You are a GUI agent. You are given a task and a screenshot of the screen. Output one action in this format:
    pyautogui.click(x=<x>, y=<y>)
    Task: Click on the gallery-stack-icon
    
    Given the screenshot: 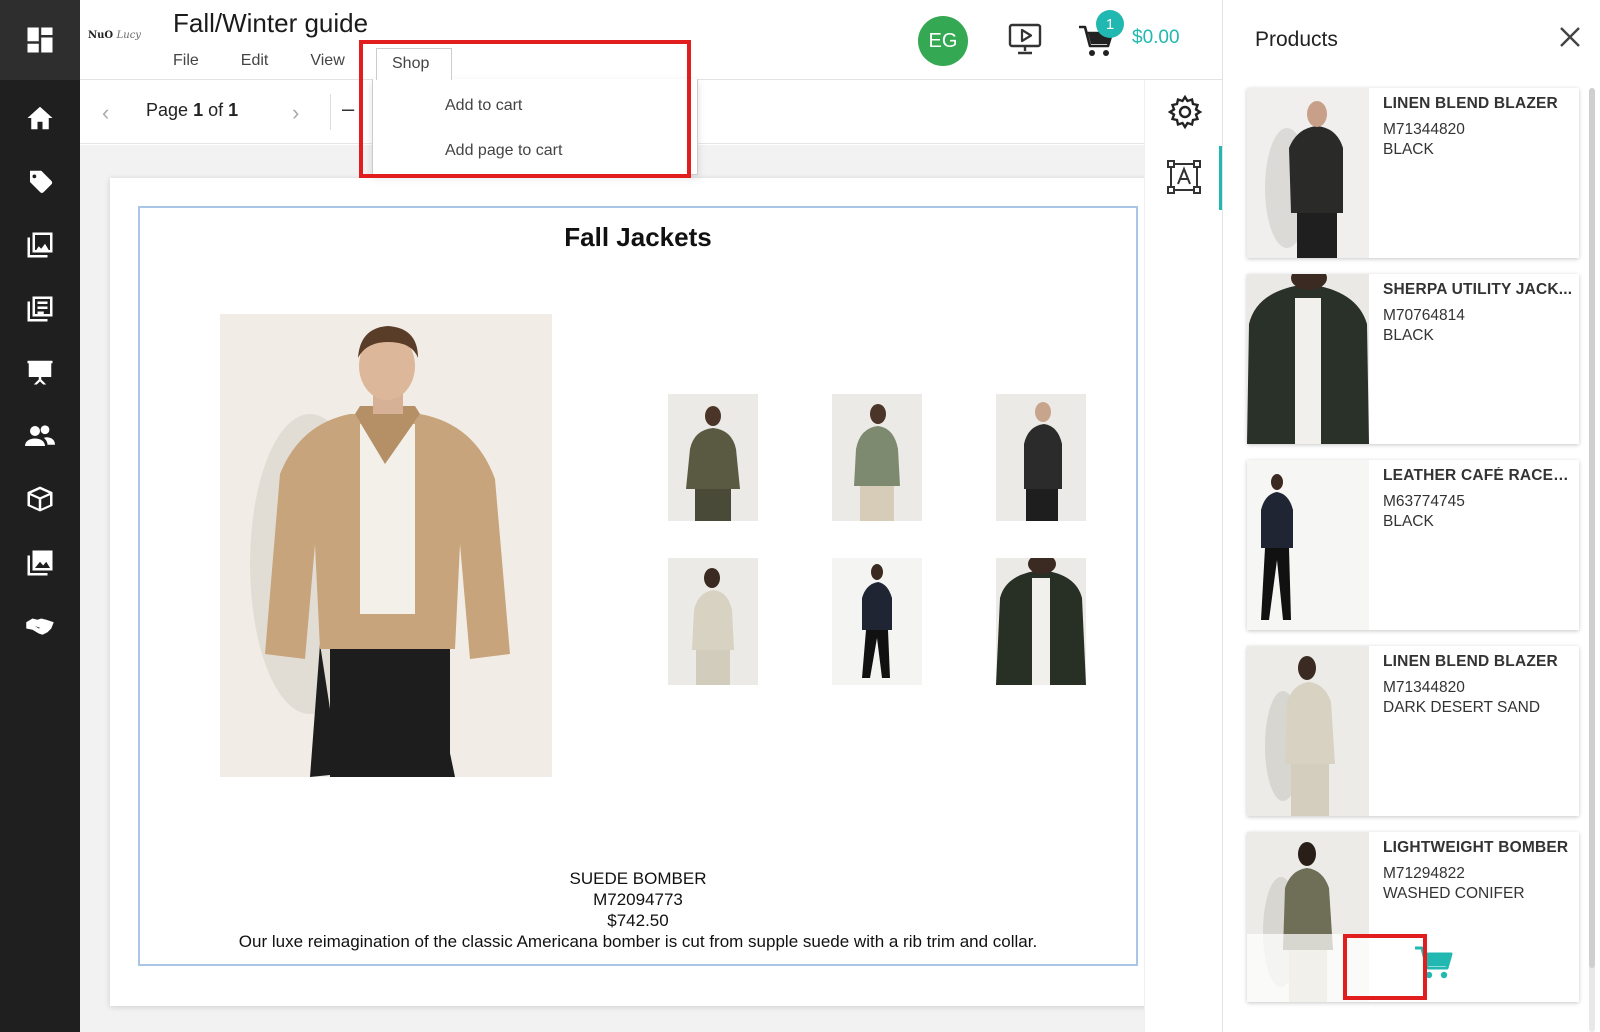 What is the action you would take?
    pyautogui.click(x=40, y=245)
    